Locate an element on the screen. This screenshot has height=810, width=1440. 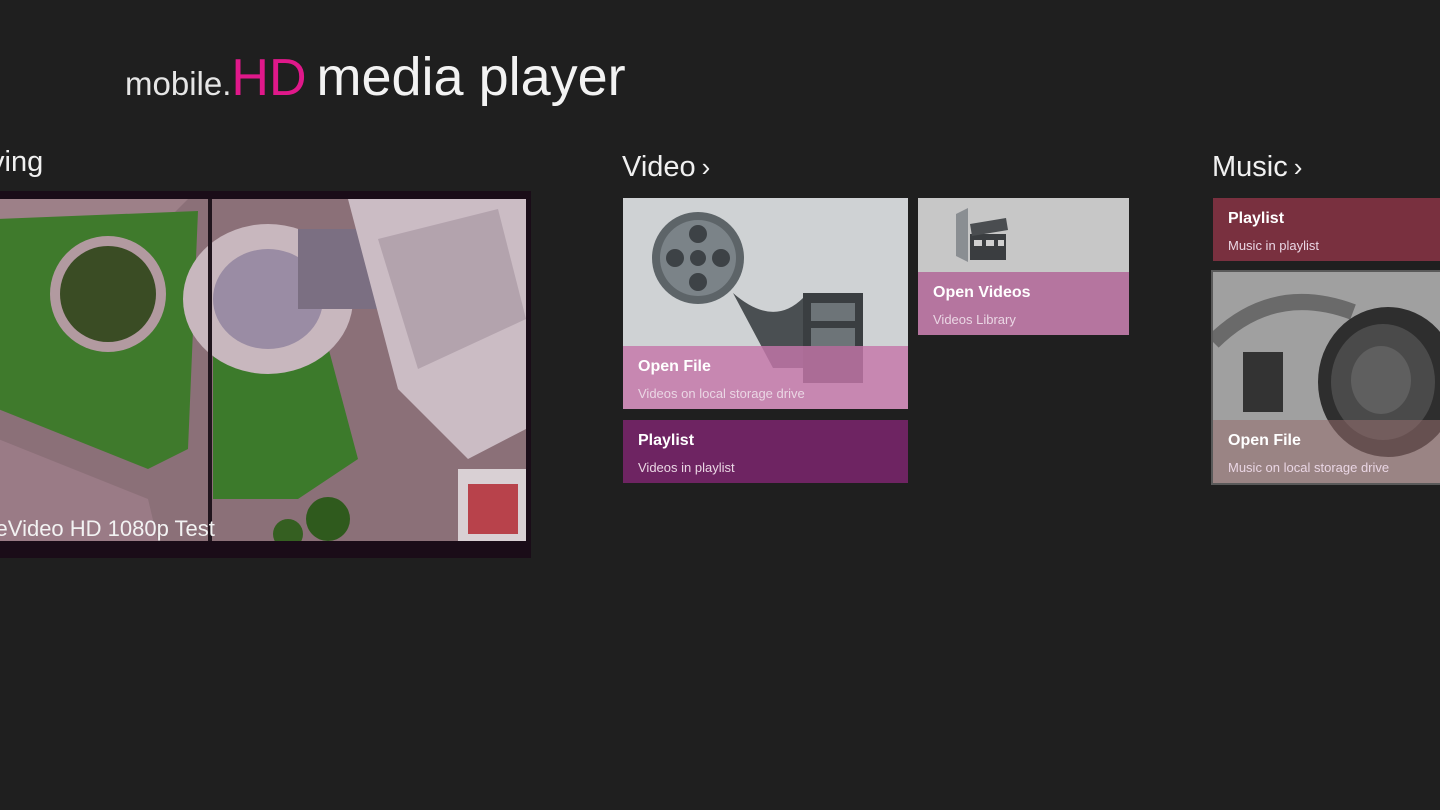
music-playlist-label: Playlist is located at coordinates (1256, 218).